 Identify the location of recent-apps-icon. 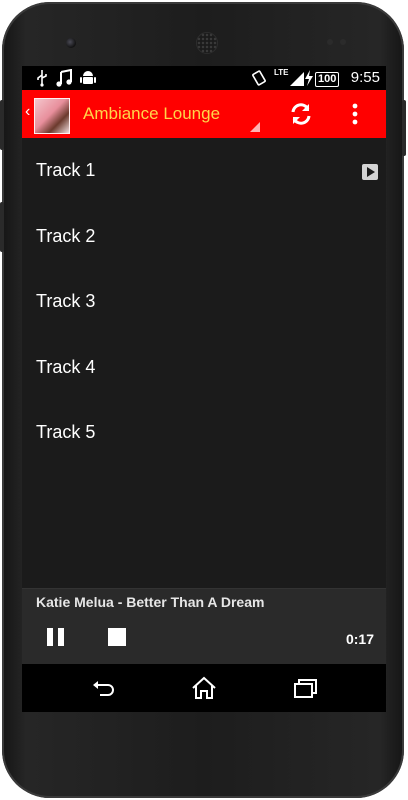
(305, 688).